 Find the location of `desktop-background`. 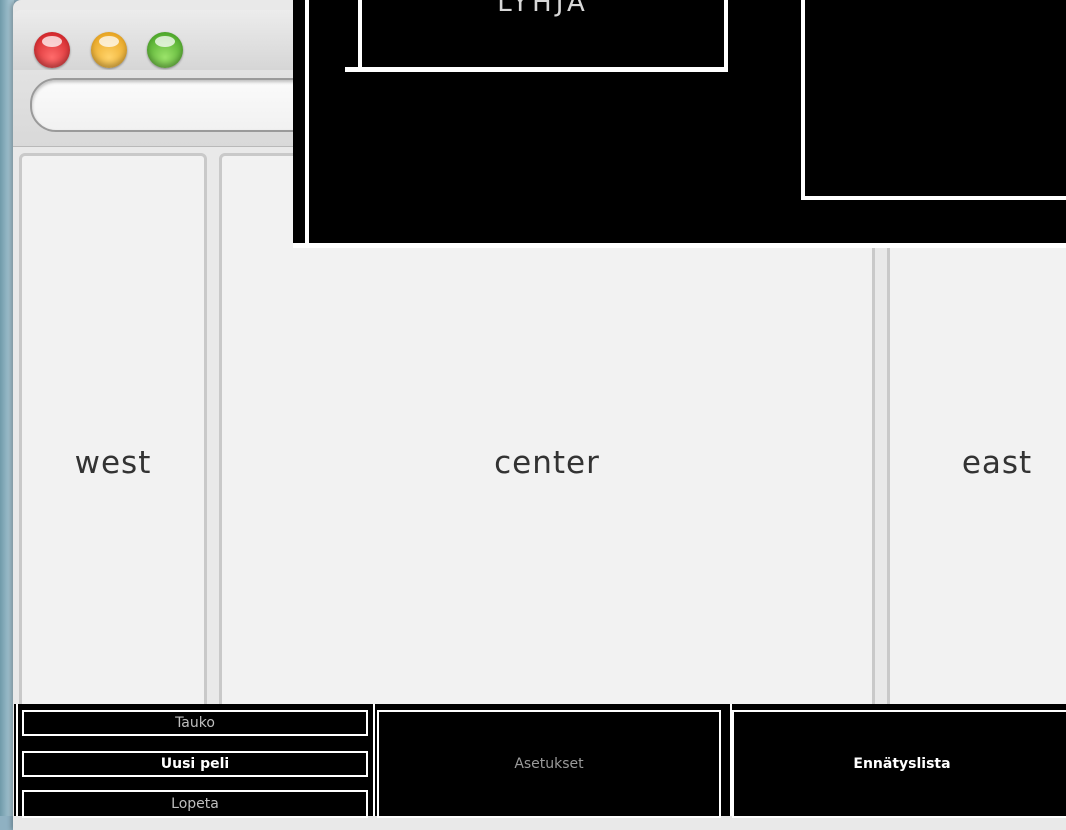

desktop-background is located at coordinates (7, 408).